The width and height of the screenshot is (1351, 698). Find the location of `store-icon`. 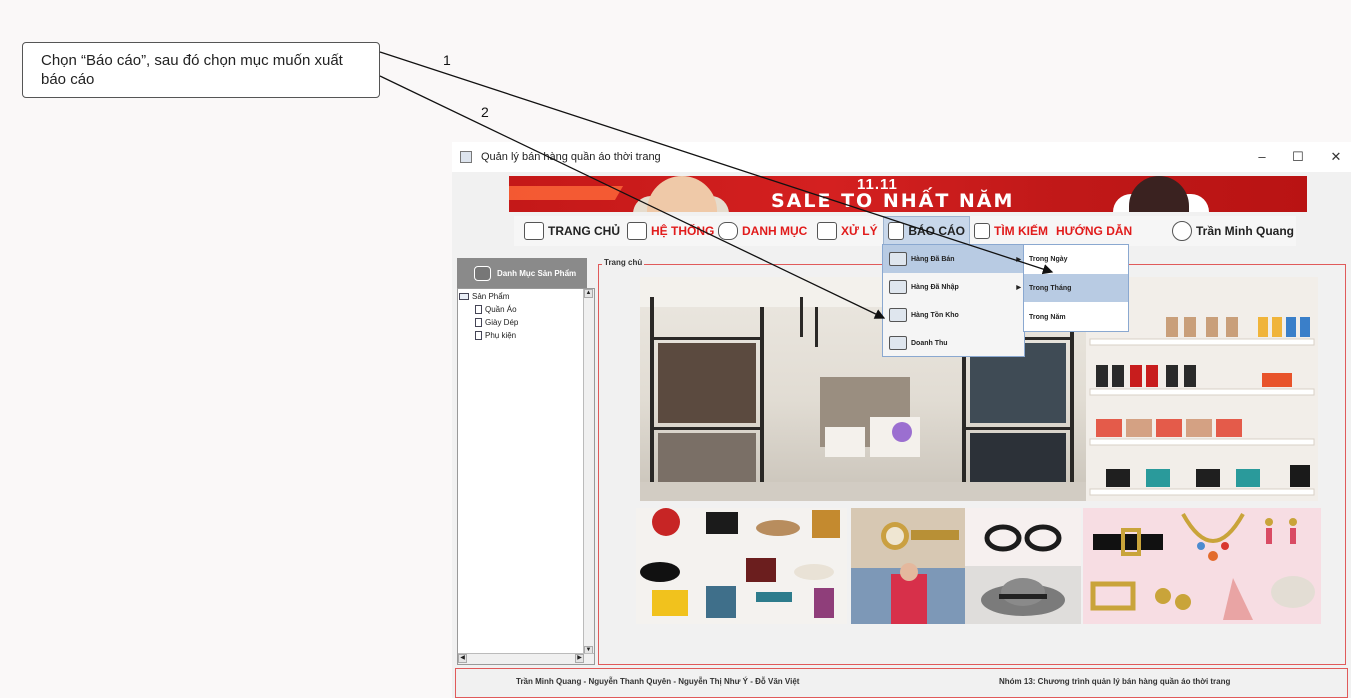

store-icon is located at coordinates (898, 259).